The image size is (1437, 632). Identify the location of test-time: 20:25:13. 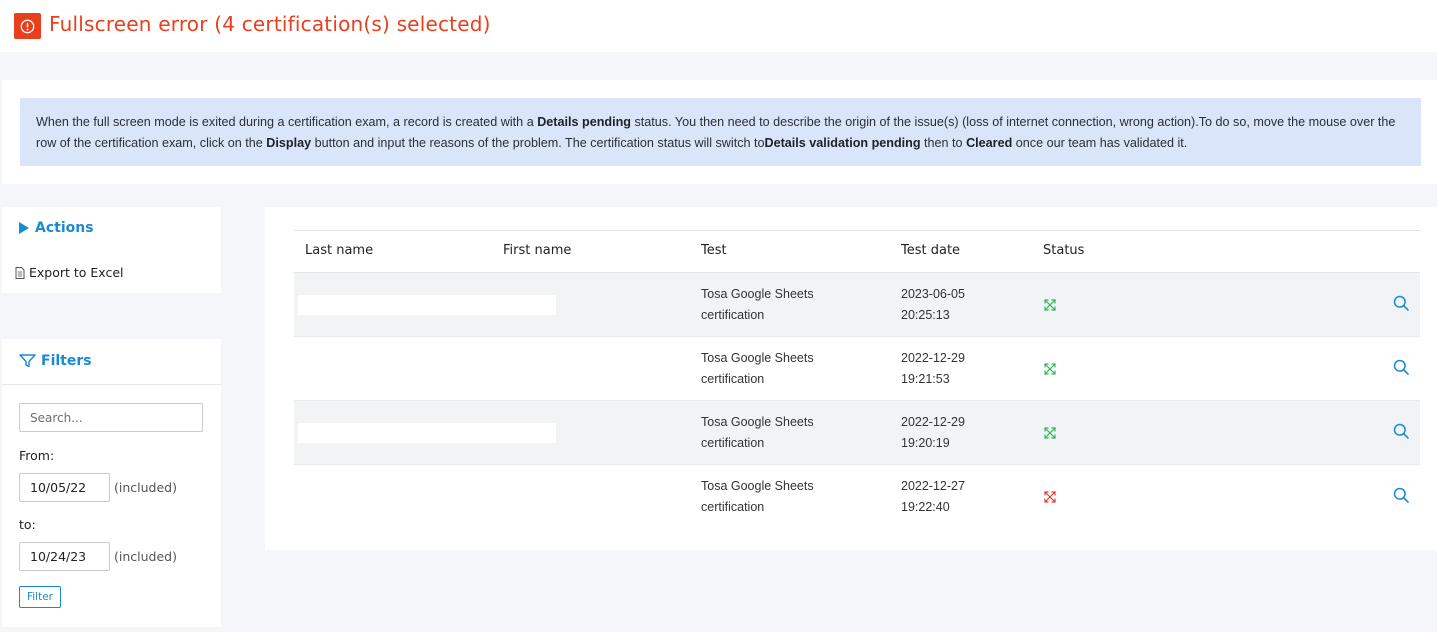
(925, 315).